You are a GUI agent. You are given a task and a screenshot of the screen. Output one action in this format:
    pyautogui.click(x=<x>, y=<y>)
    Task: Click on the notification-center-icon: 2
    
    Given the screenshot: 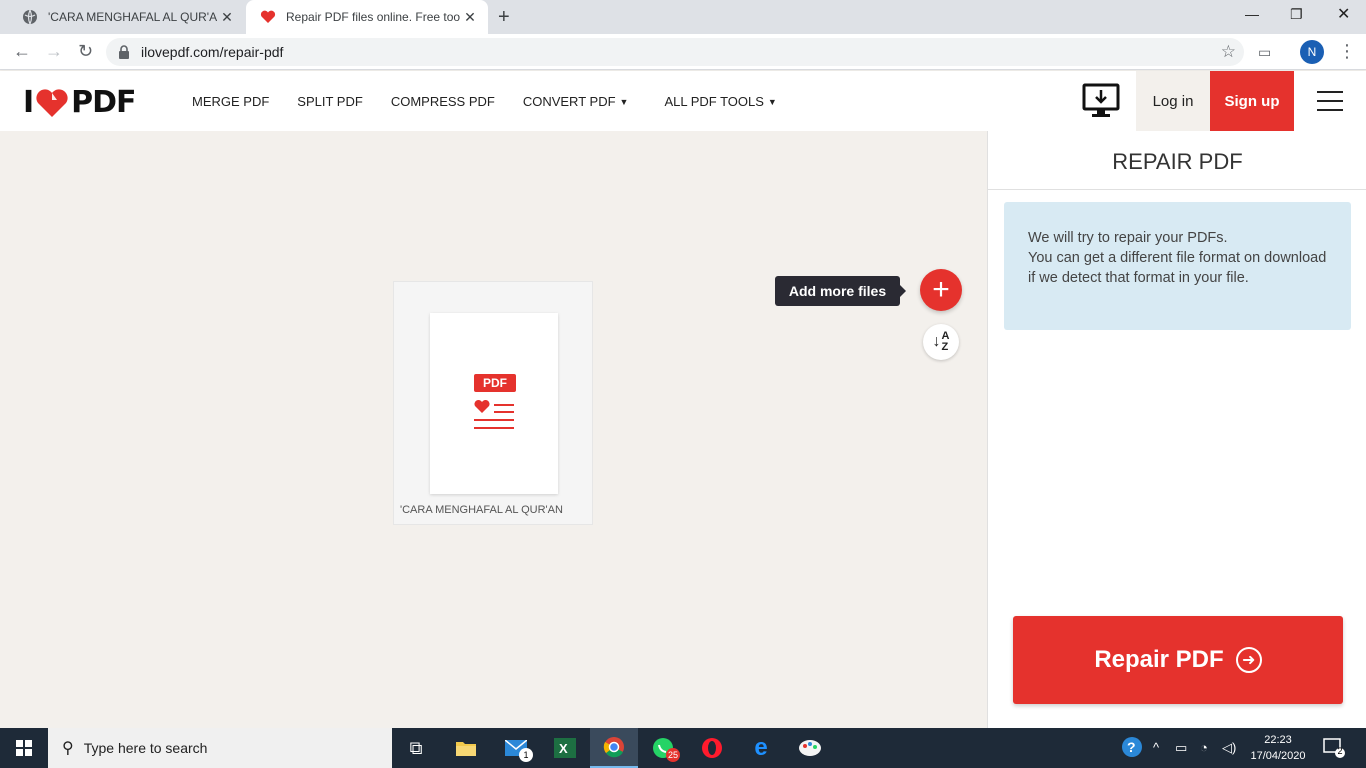 What is the action you would take?
    pyautogui.click(x=1334, y=749)
    